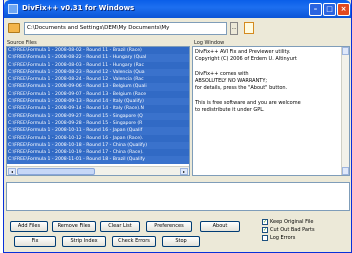 The image size is (352, 253). I want to click on log-line: for details, press the "About" button., so click(241, 88).